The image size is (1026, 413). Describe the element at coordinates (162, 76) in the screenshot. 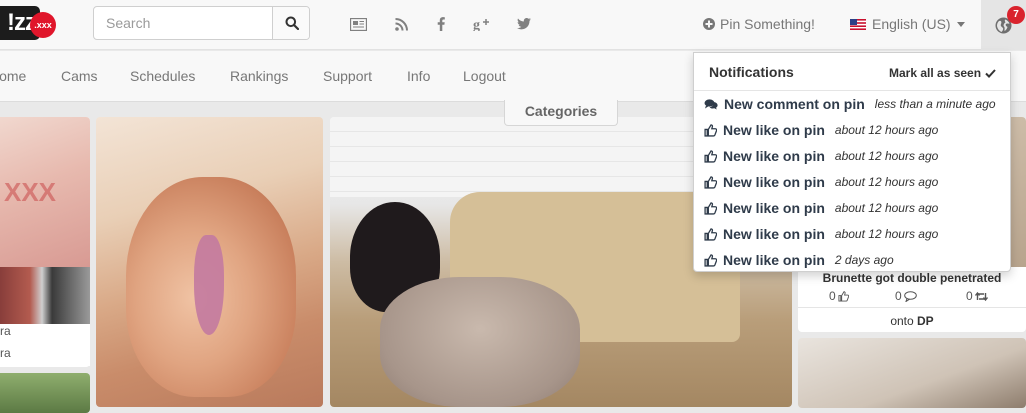

I see `nav-schedules: Schedules` at that location.